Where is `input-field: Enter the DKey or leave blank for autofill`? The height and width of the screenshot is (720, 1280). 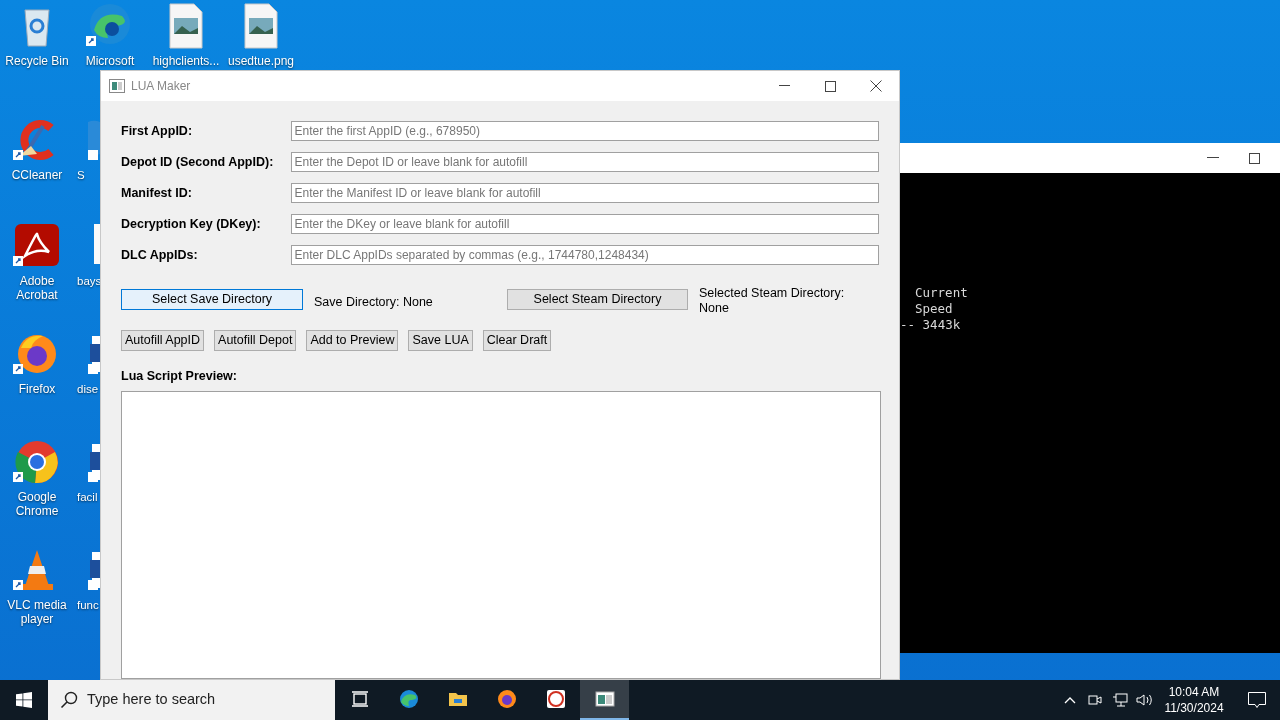 input-field: Enter the DKey or leave blank for autofill is located at coordinates (584, 224).